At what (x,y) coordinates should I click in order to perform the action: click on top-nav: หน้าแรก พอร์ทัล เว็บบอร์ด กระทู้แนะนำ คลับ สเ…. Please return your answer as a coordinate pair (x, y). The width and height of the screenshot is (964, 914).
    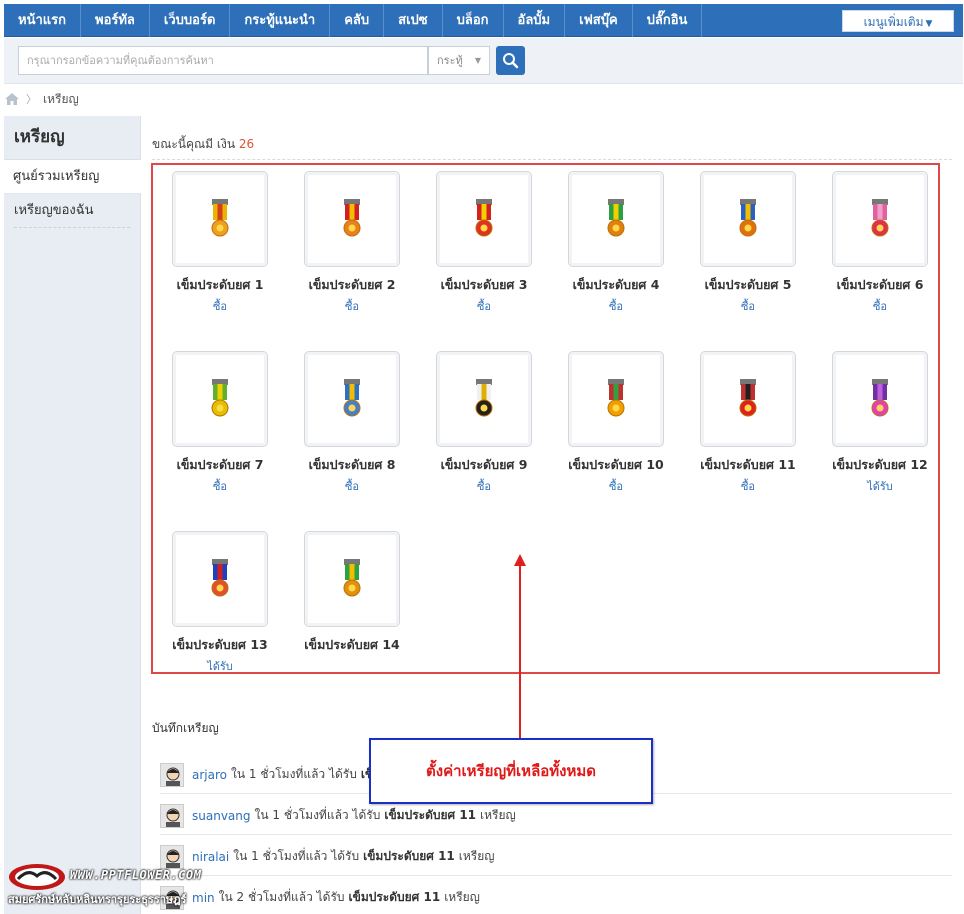
    Looking at the image, I should click on (483, 20).